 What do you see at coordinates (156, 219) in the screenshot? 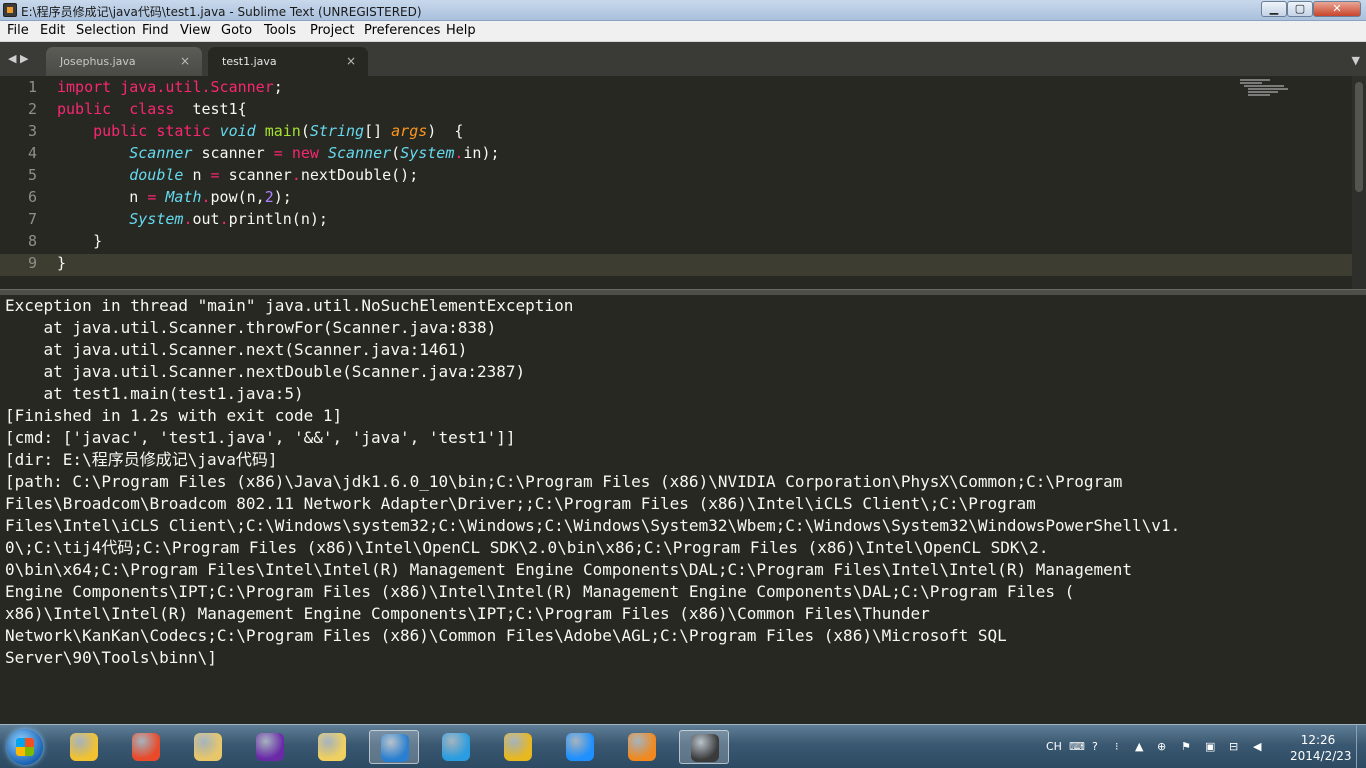
I see `code-token: System` at bounding box center [156, 219].